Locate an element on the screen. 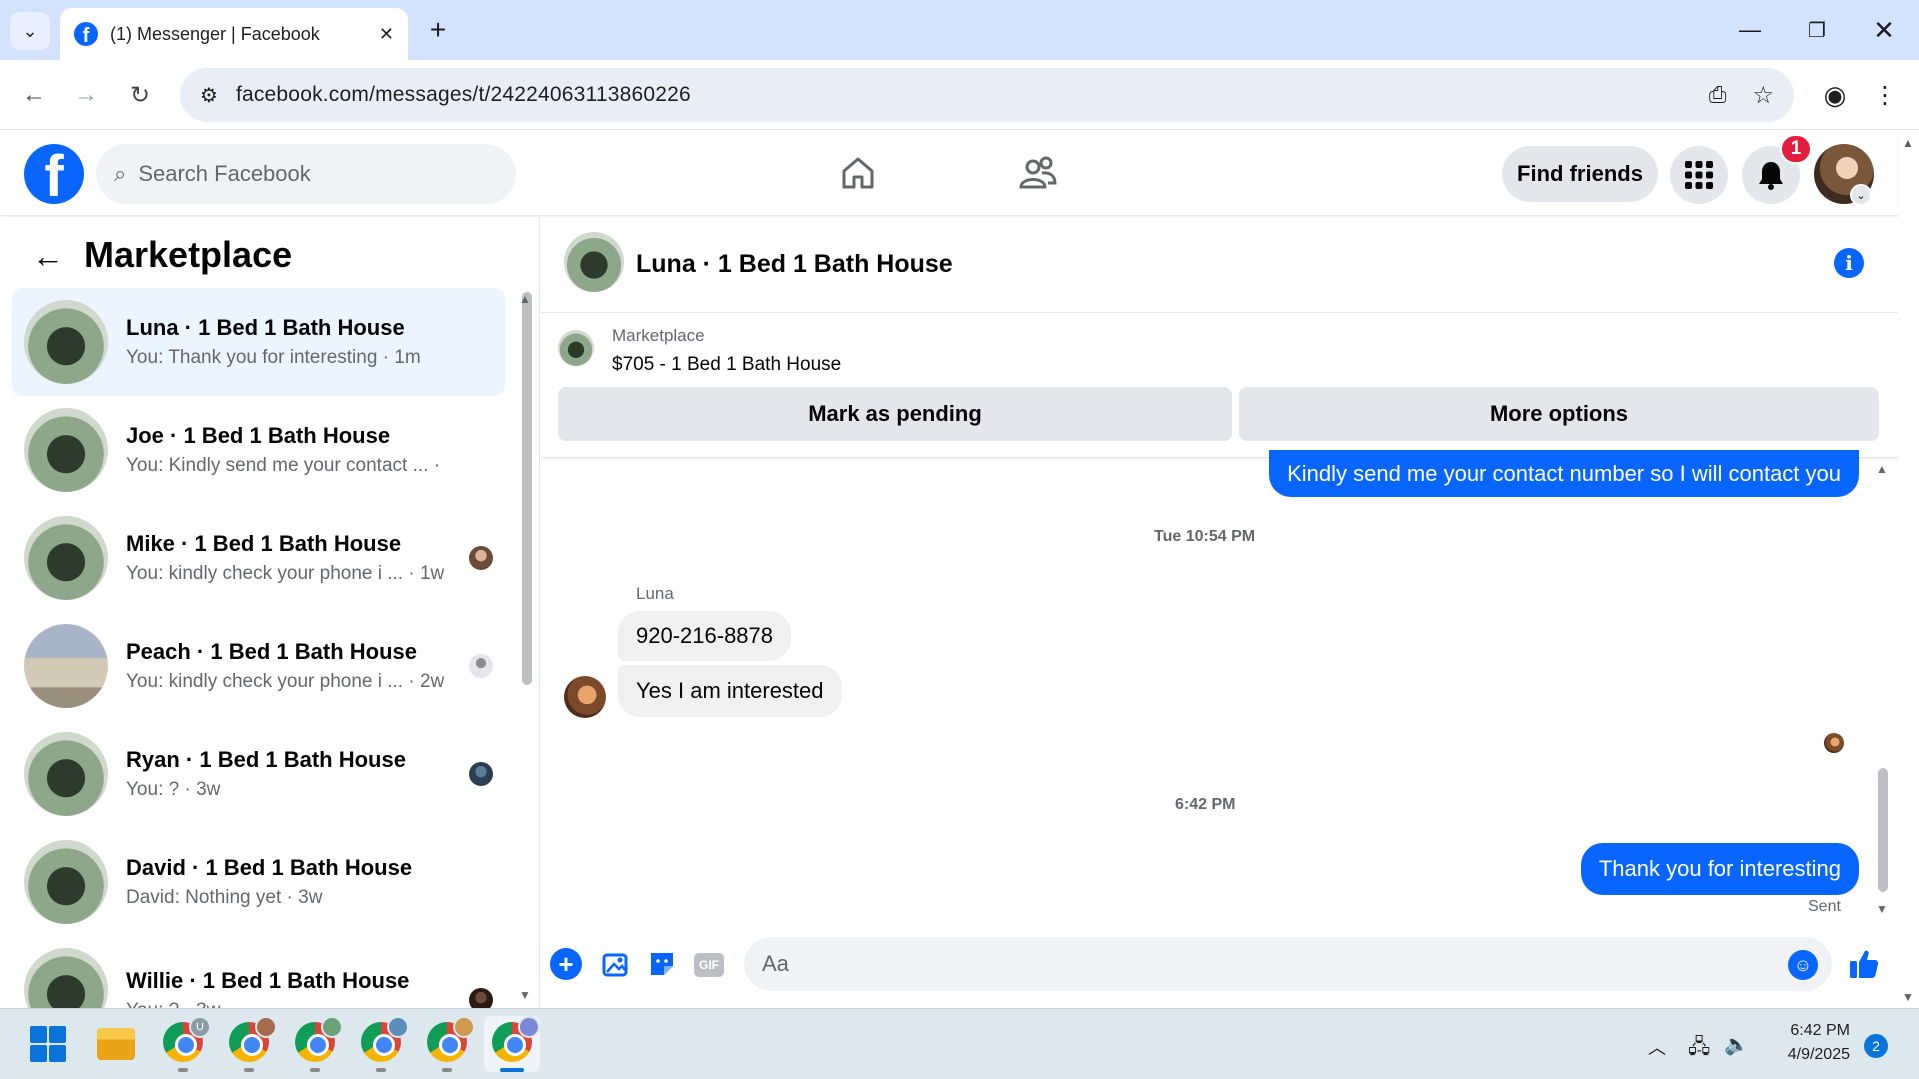  new-tab-icon: + is located at coordinates (438, 30).